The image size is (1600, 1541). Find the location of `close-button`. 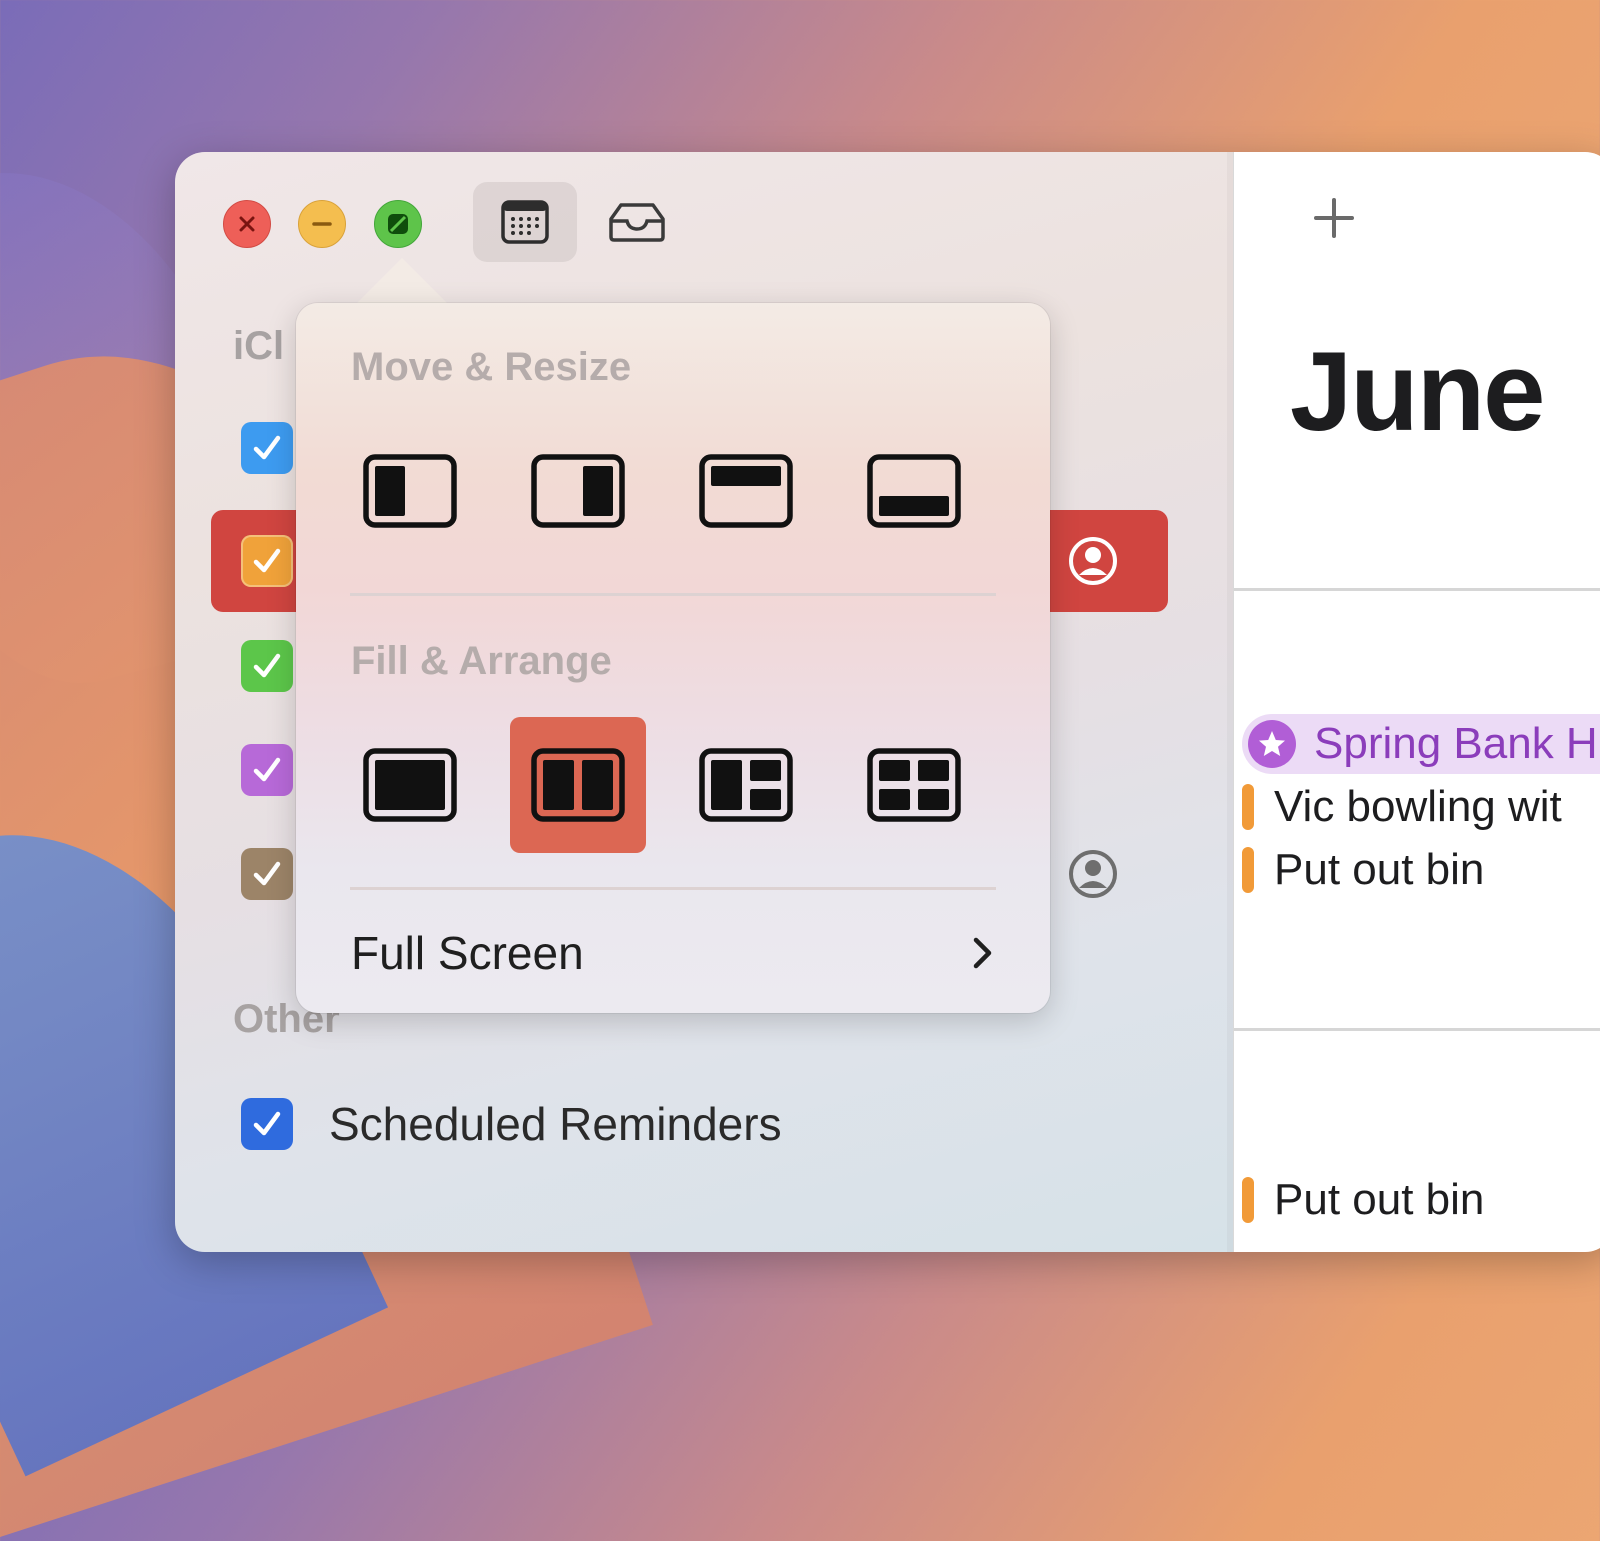

close-button is located at coordinates (247, 224).